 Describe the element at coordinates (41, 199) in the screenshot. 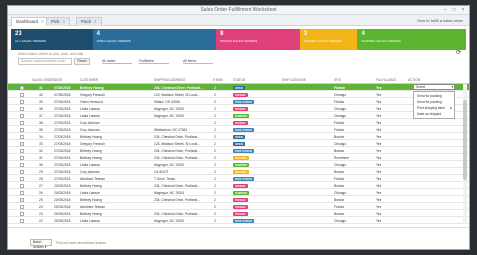

I see `cell-sales-order: 25` at that location.